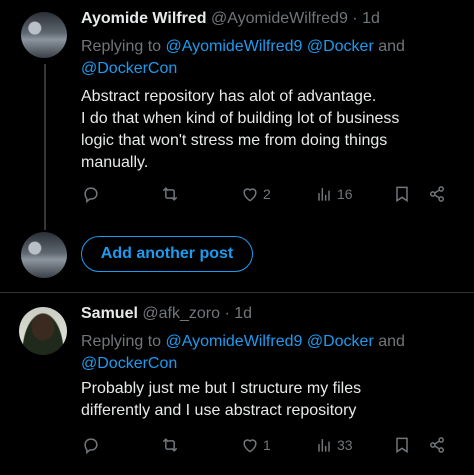  Describe the element at coordinates (144, 18) in the screenshot. I see `author-name: Ayomide Wilfred` at that location.